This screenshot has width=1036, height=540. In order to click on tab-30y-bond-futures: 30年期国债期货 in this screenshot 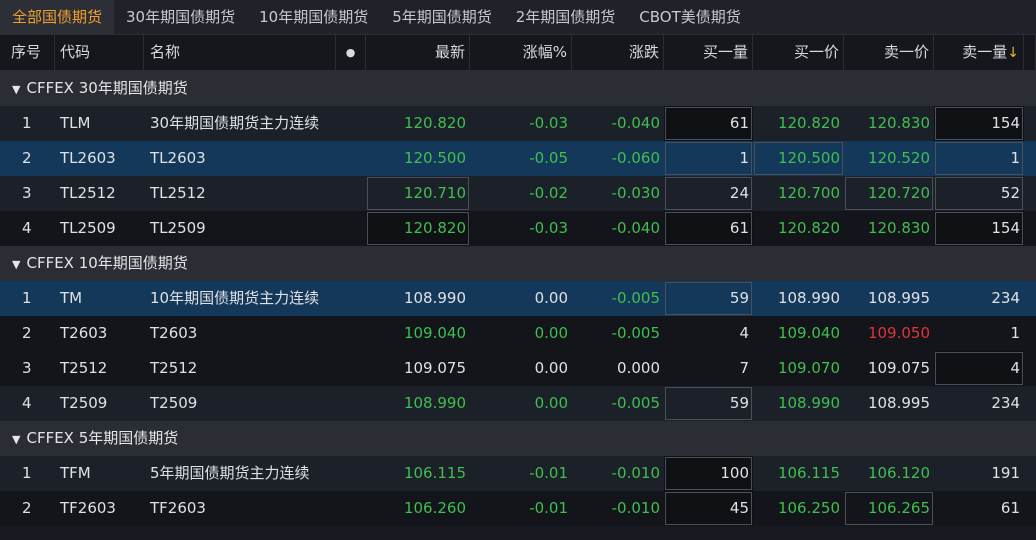, I will do `click(180, 17)`.